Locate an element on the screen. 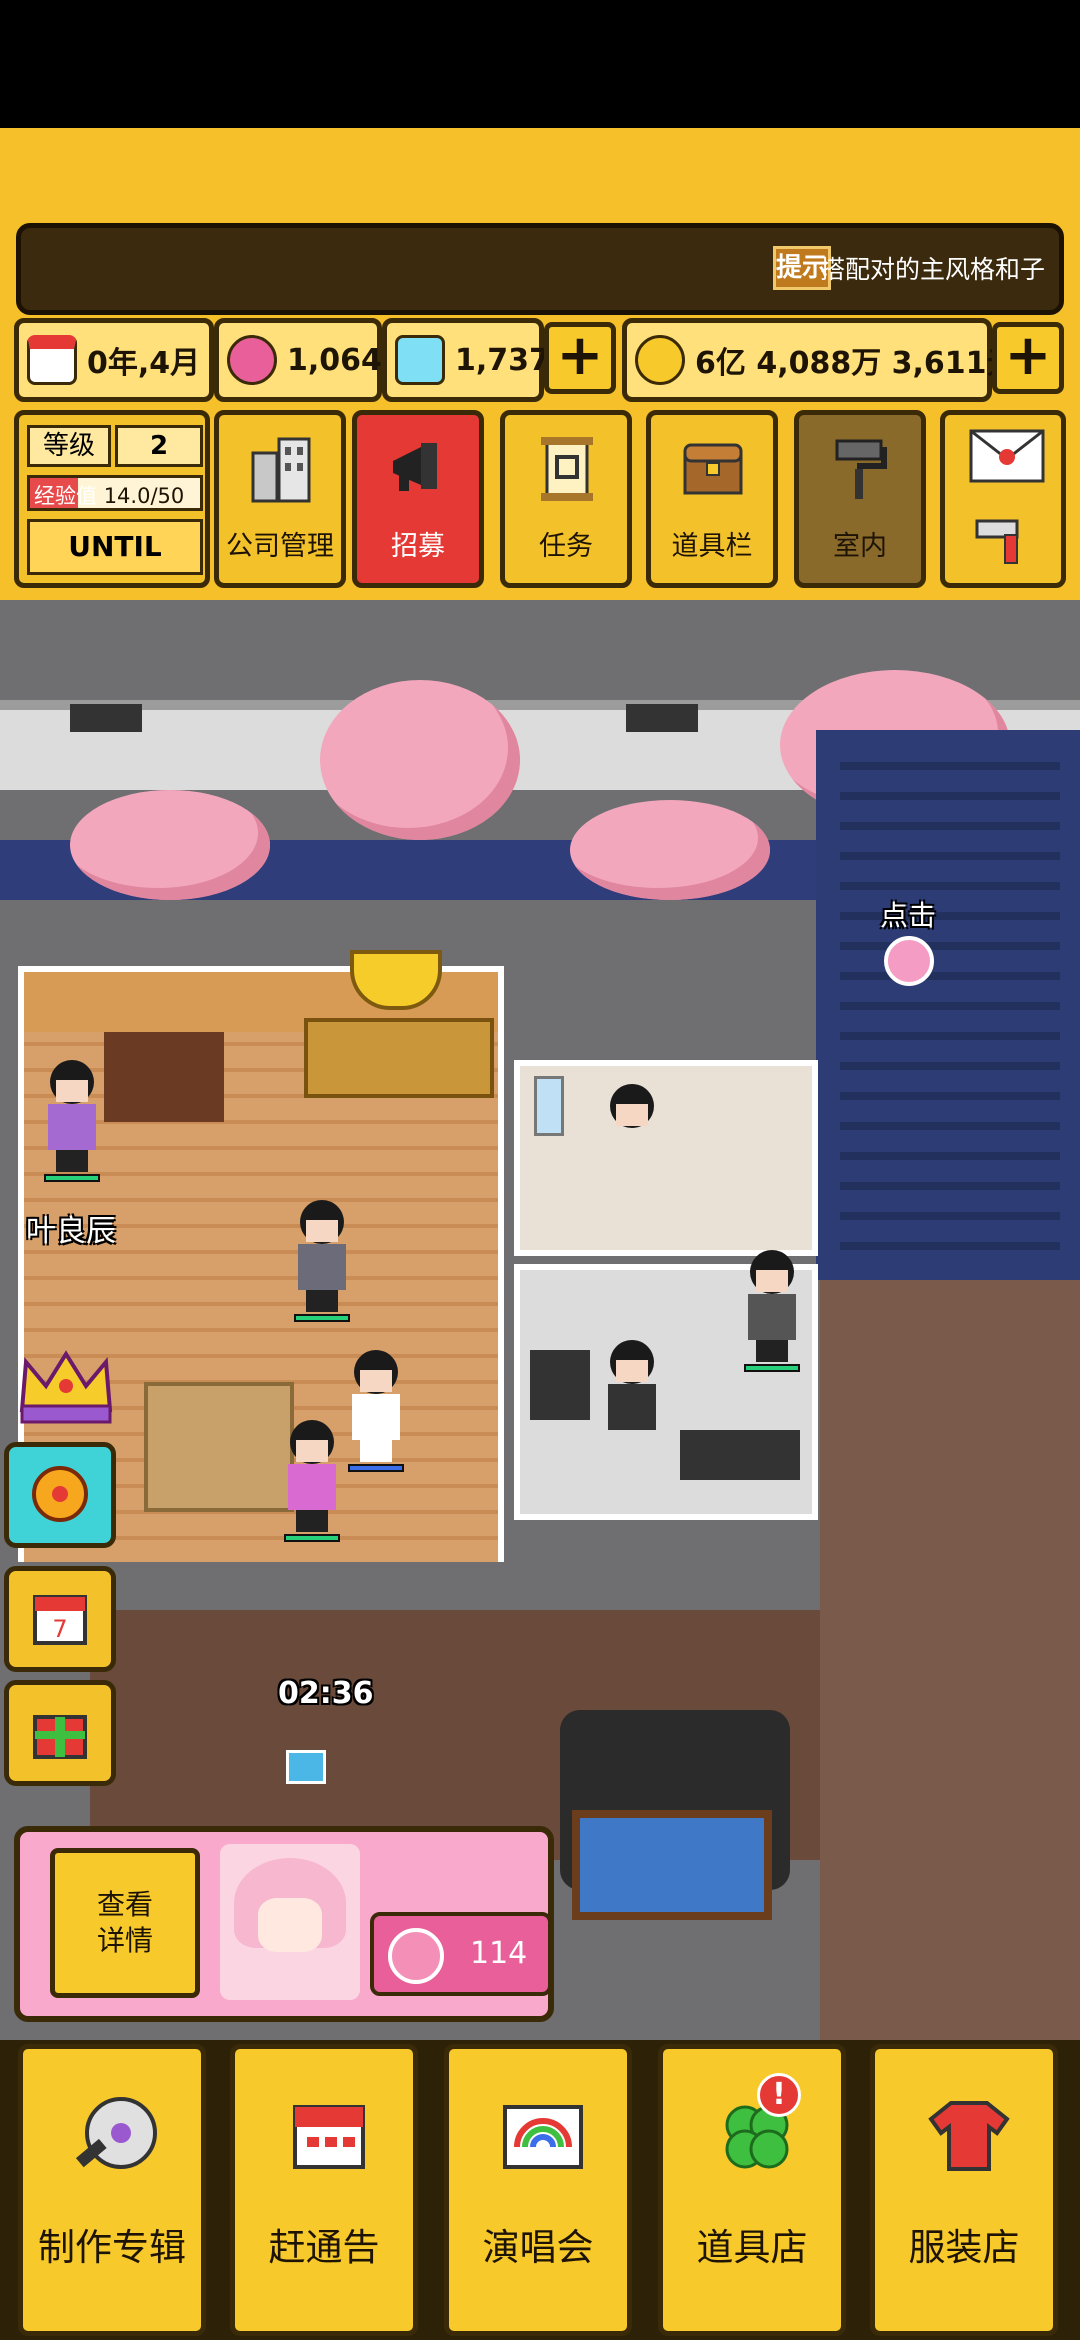  bottom-nav: 制作专辑 赶通告 演唱会 ! 道具店 服装店 is located at coordinates (540, 2190).